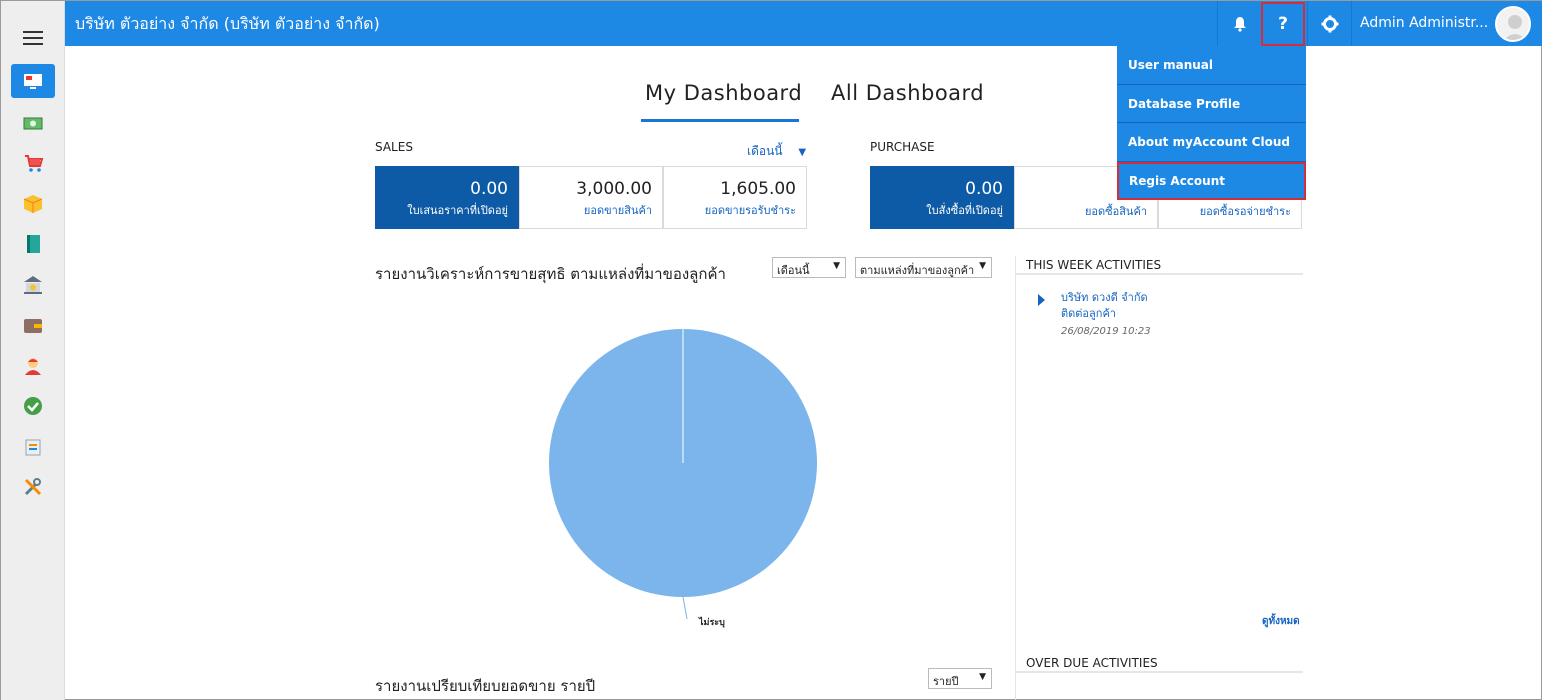 The image size is (1542, 700). Describe the element at coordinates (485, 686) in the screenshot. I see `yearly-report-title: รายงานเปรียบเทียบยอดขาย รายปี` at that location.